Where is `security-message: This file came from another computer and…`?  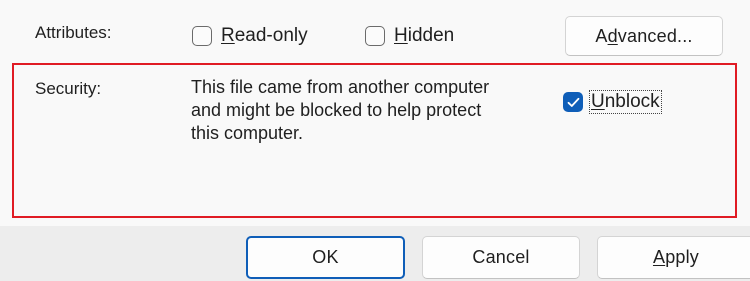 security-message: This file came from another computer and… is located at coordinates (377, 110).